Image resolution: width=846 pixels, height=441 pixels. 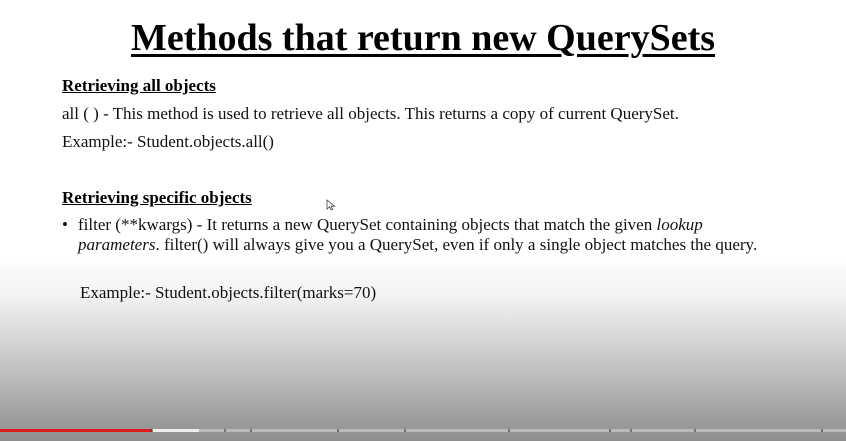 What do you see at coordinates (168, 141) in the screenshot?
I see `all-method-example: Example:- Student.objects.all()` at bounding box center [168, 141].